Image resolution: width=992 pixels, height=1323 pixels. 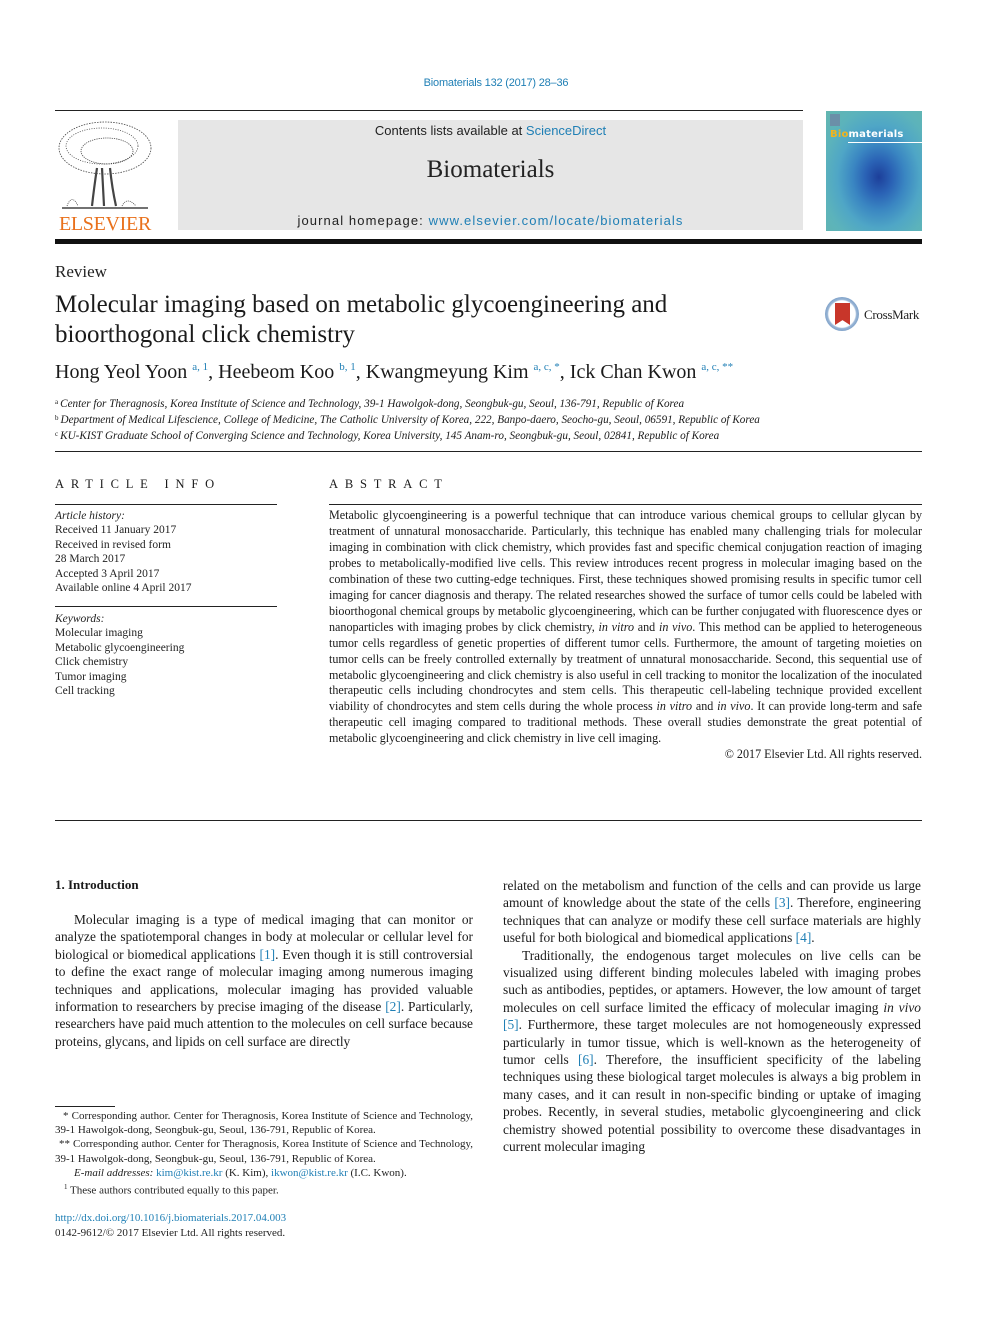 I want to click on citation-link: [3], so click(x=782, y=902).